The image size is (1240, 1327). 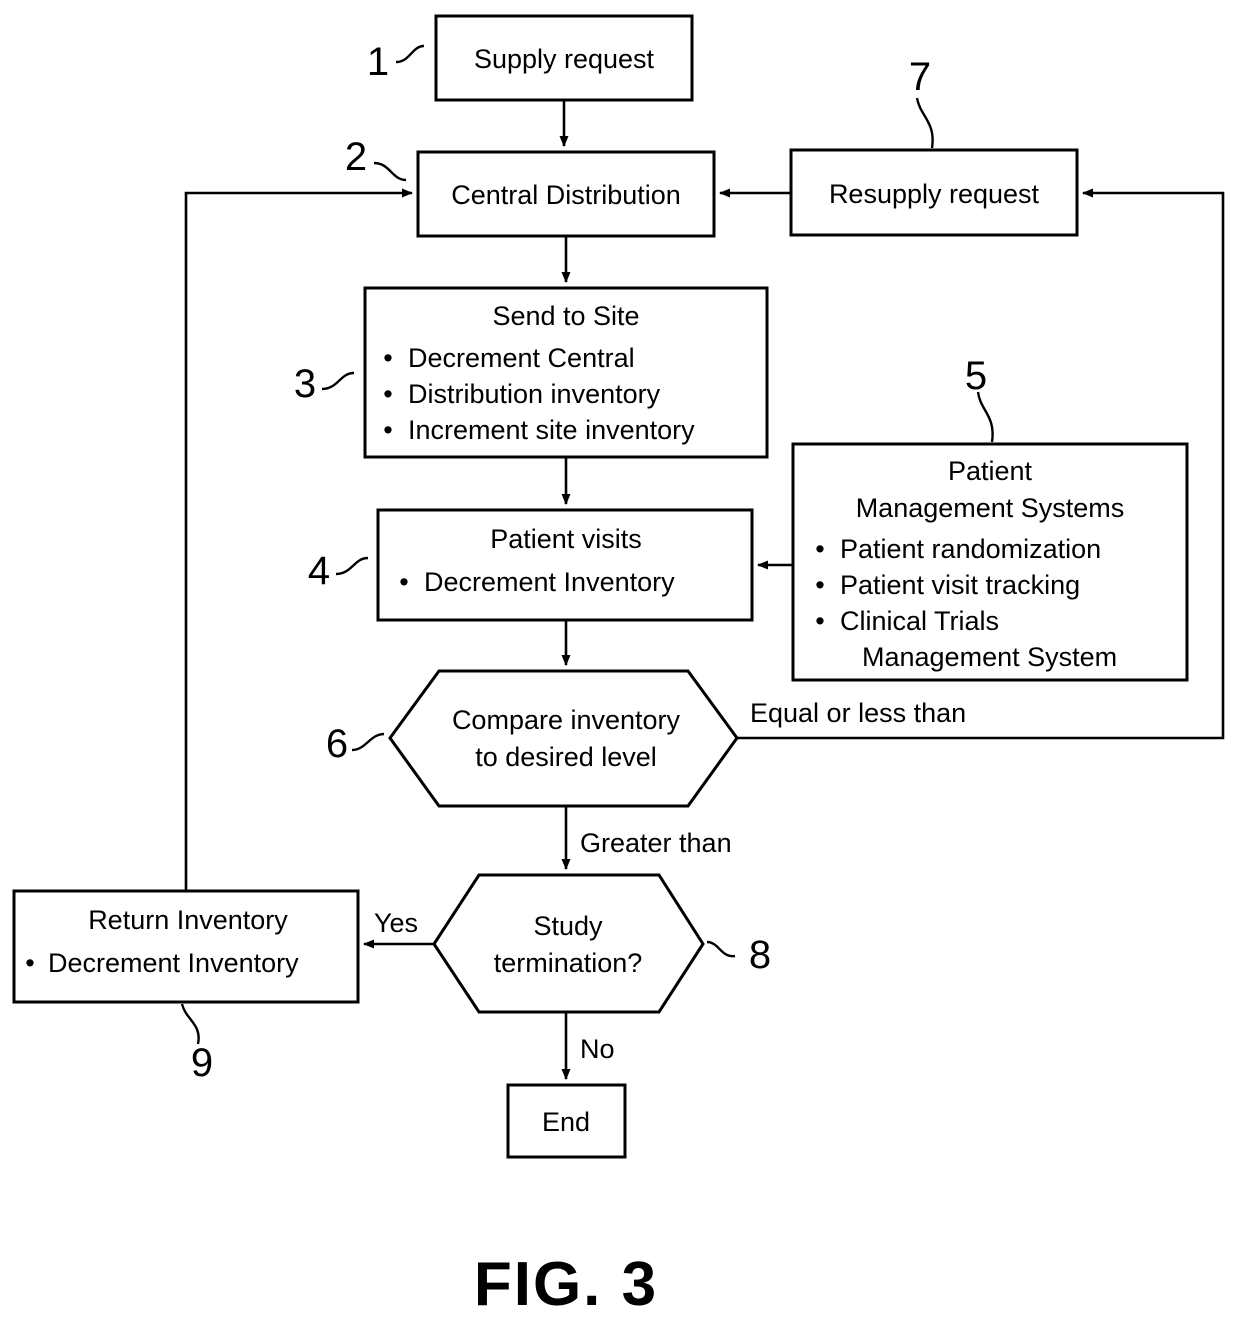 What do you see at coordinates (568, 943) in the screenshot?
I see `node-study-termination` at bounding box center [568, 943].